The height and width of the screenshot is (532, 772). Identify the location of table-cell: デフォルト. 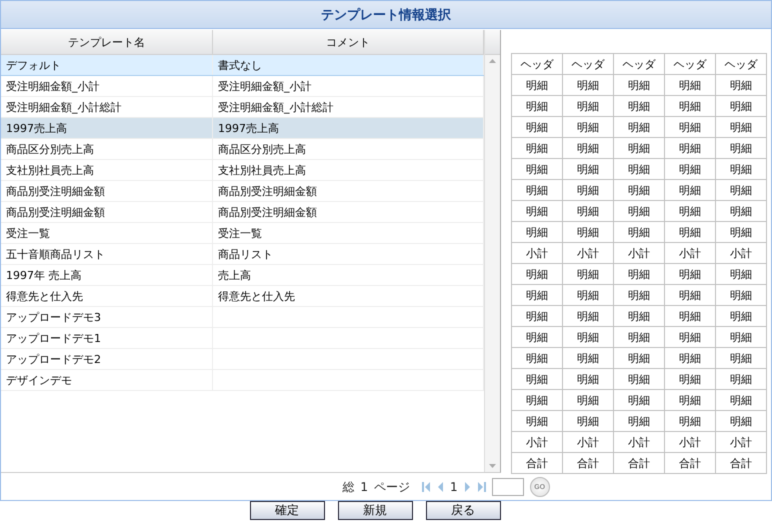
(107, 65).